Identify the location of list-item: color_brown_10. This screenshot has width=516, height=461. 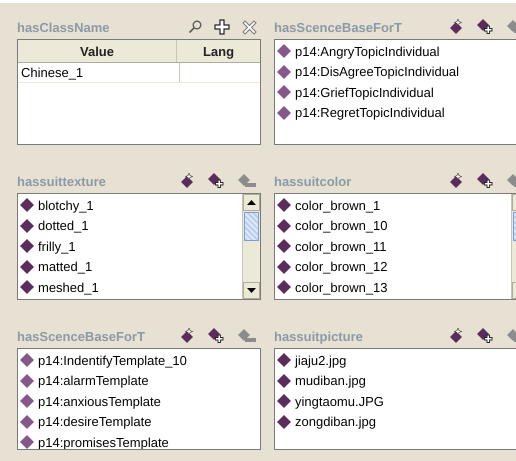
(393, 226).